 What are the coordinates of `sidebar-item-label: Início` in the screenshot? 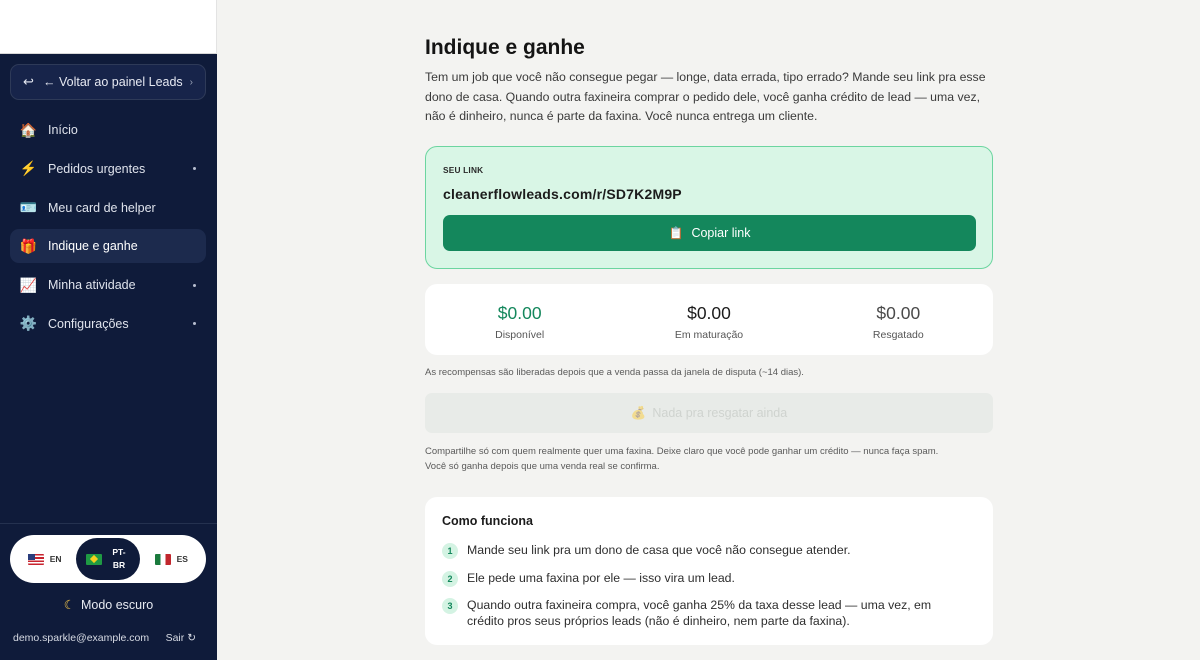 It's located at (63, 130).